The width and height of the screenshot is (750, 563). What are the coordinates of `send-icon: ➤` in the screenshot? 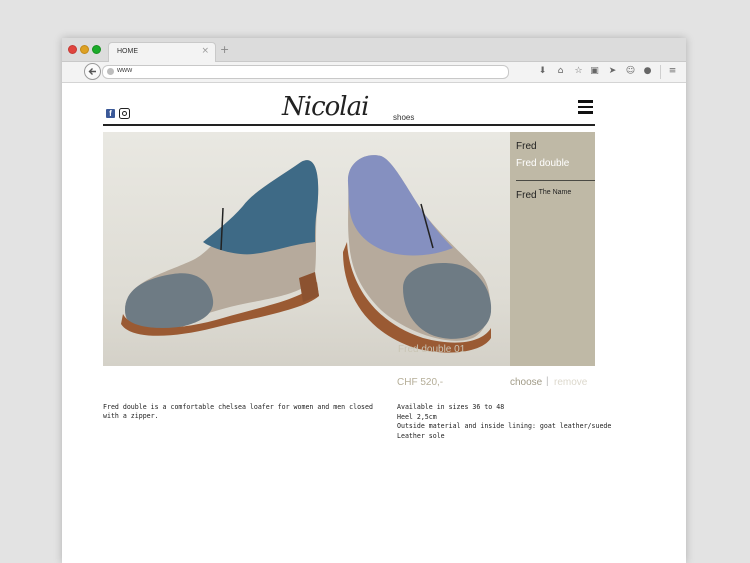 It's located at (612, 71).